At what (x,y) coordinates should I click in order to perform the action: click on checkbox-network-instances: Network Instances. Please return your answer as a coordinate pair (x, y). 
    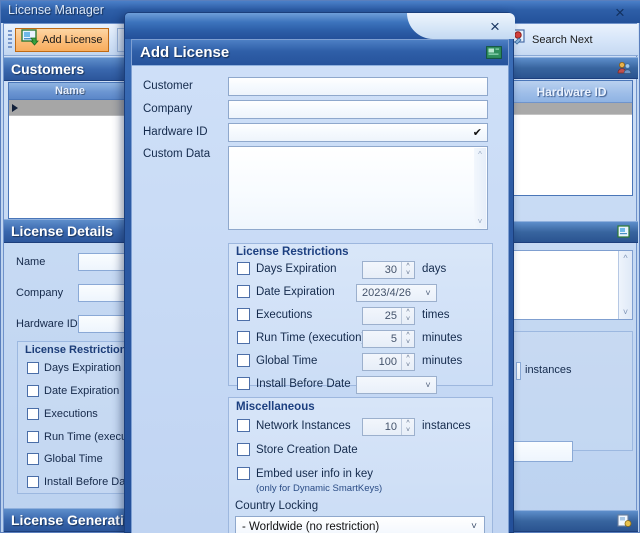
    Looking at the image, I should click on (294, 425).